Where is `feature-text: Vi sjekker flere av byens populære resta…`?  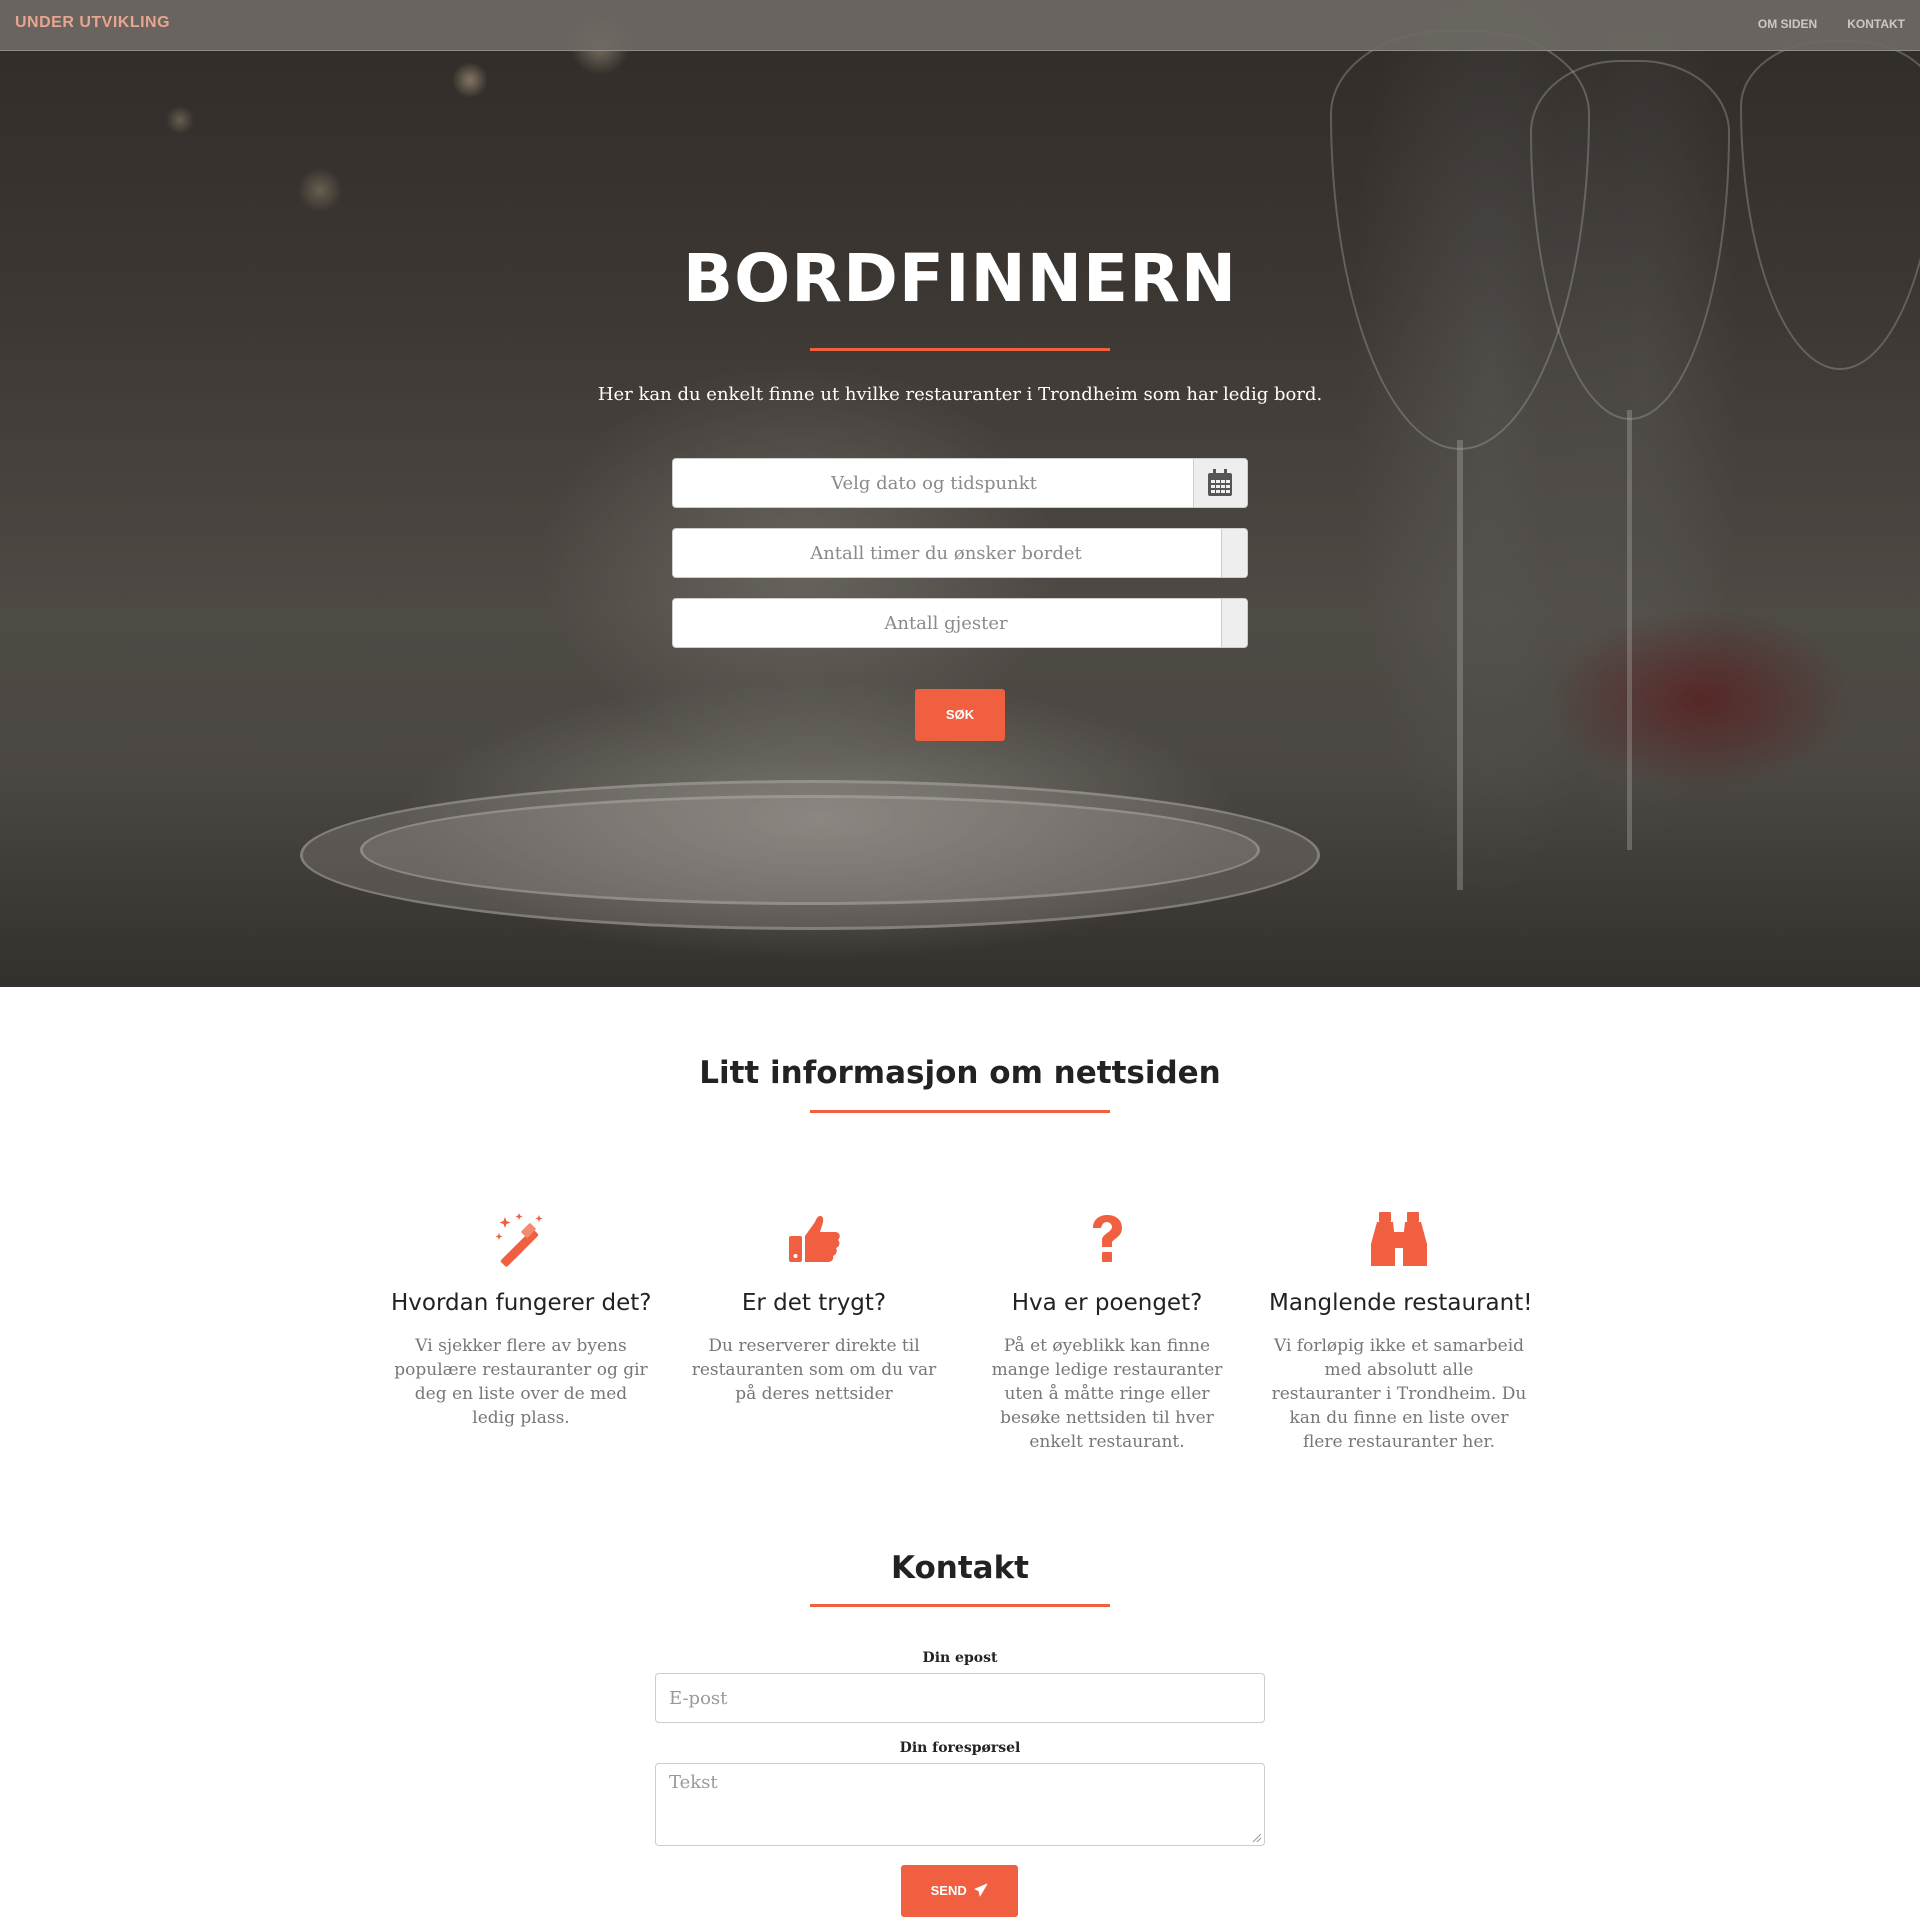 feature-text: Vi sjekker flere av byens populære resta… is located at coordinates (521, 1382).